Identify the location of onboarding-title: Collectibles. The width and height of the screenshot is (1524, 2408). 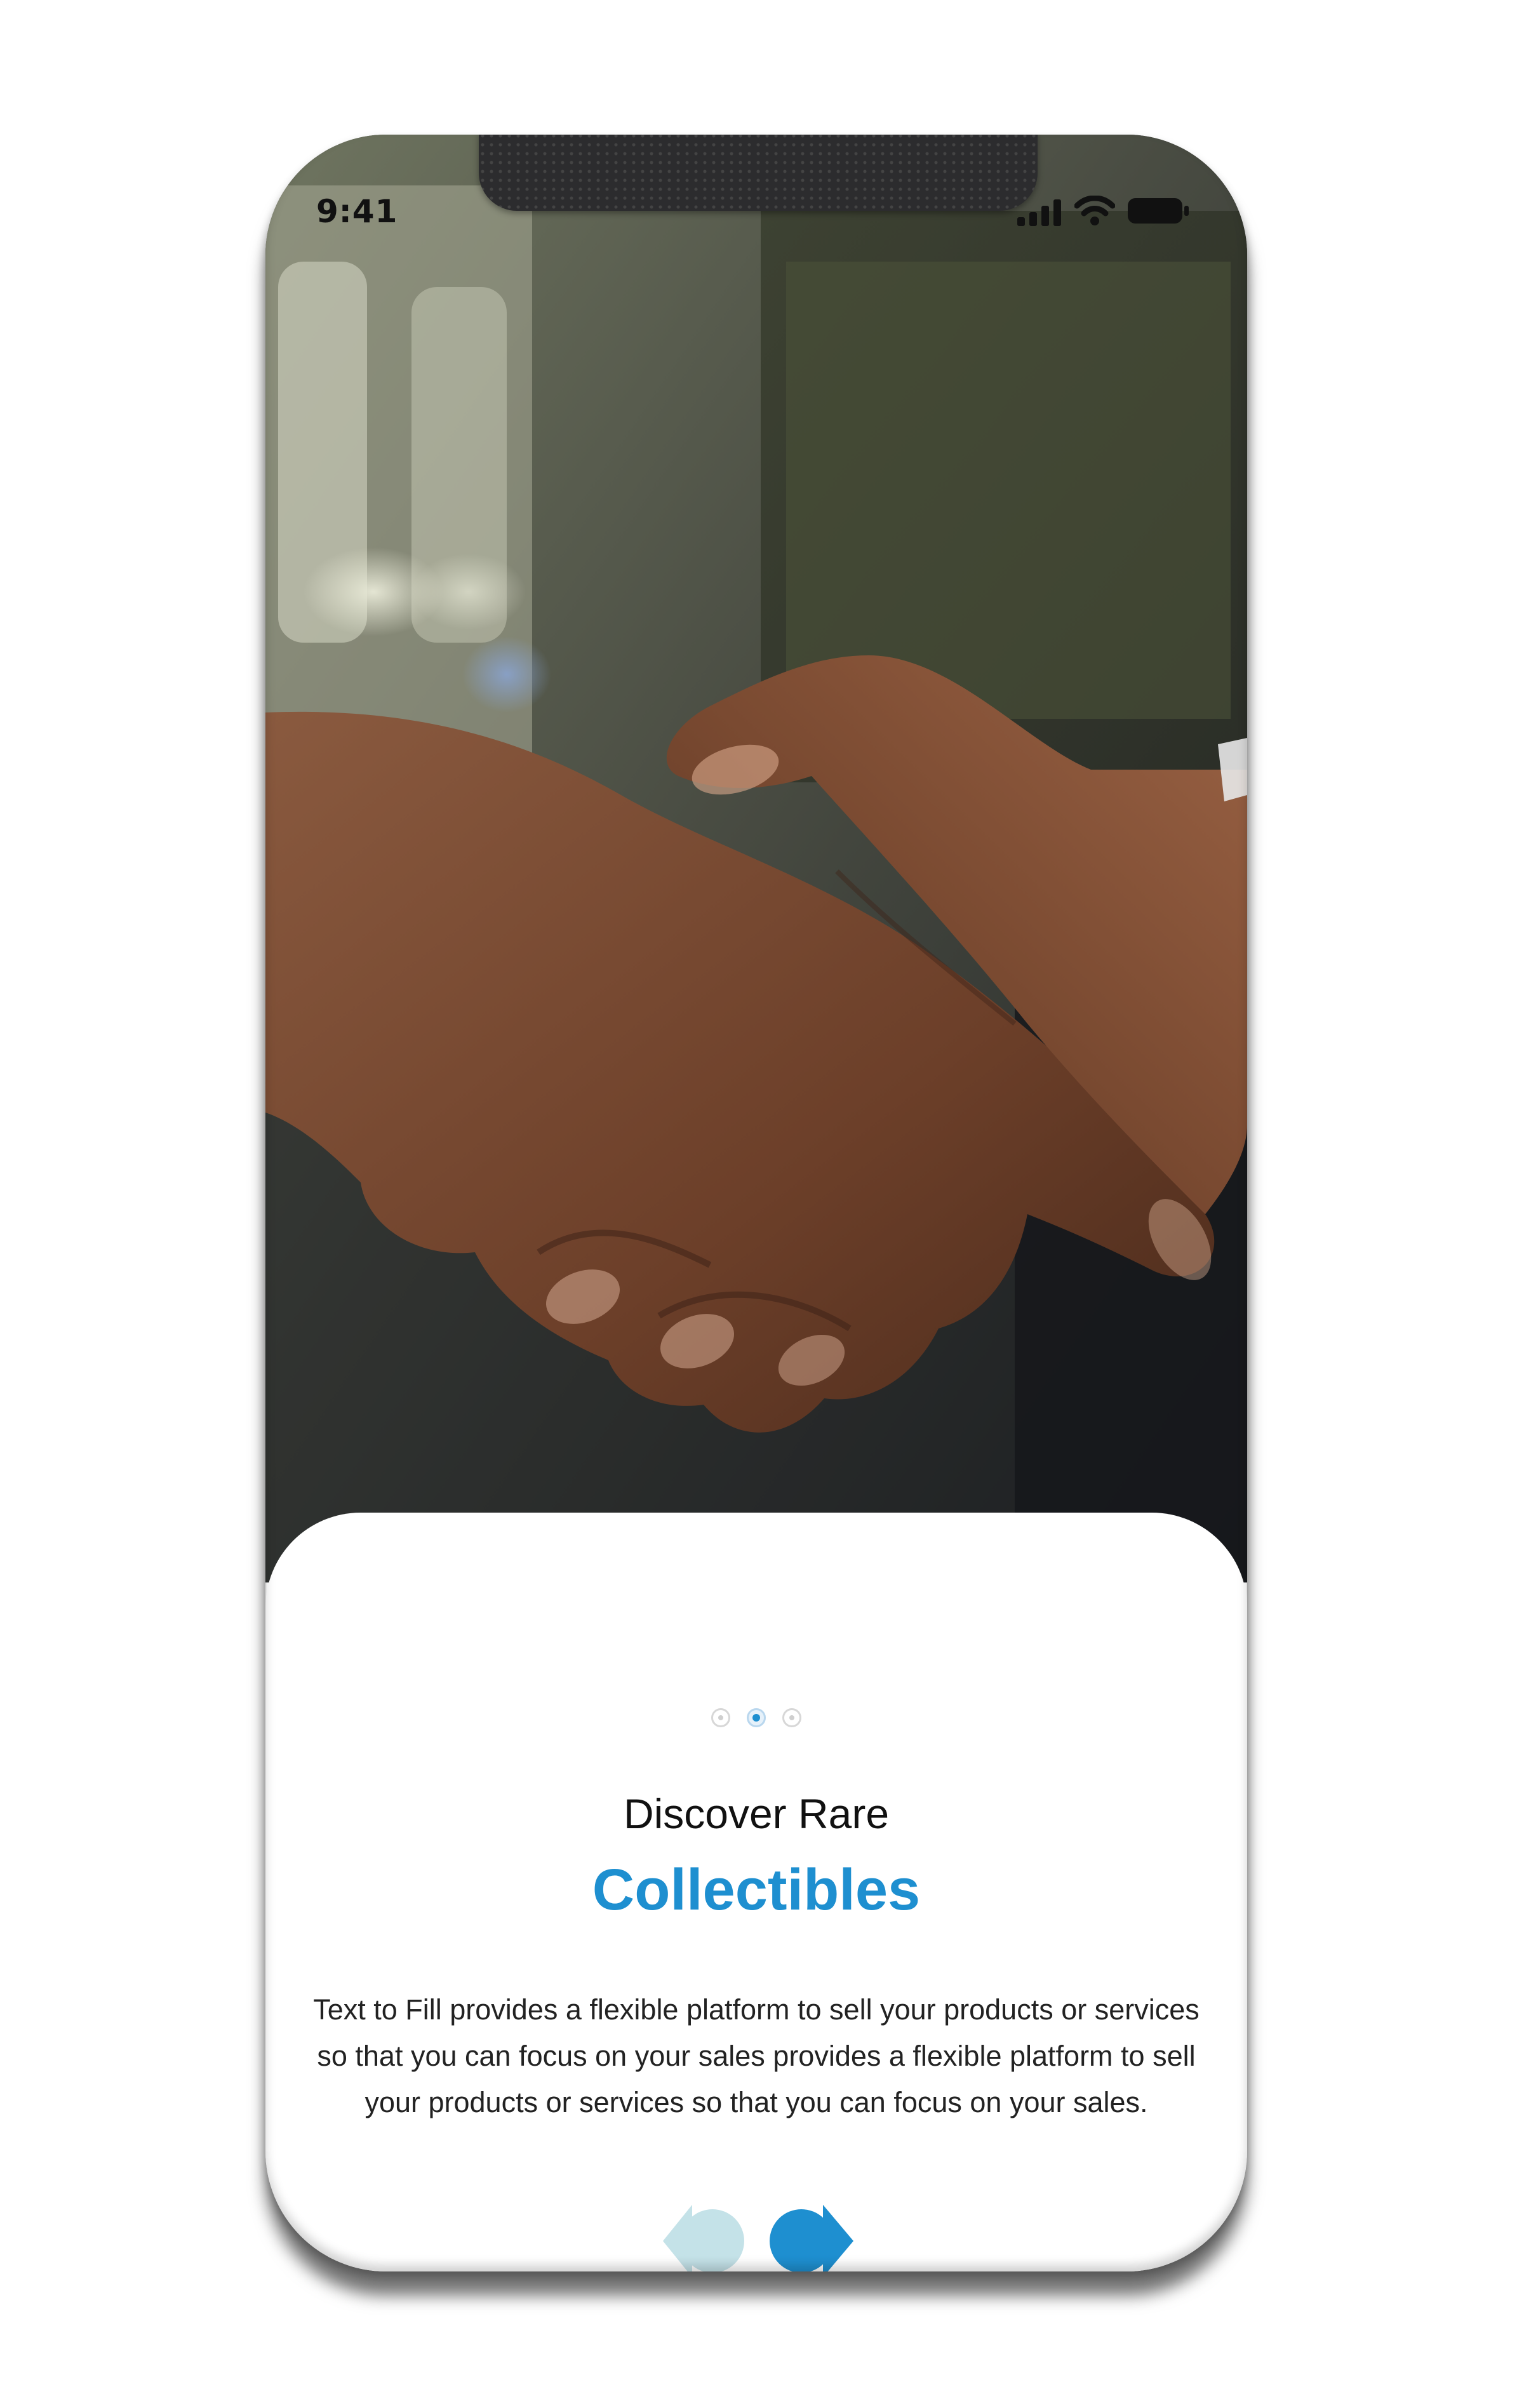
(757, 1890).